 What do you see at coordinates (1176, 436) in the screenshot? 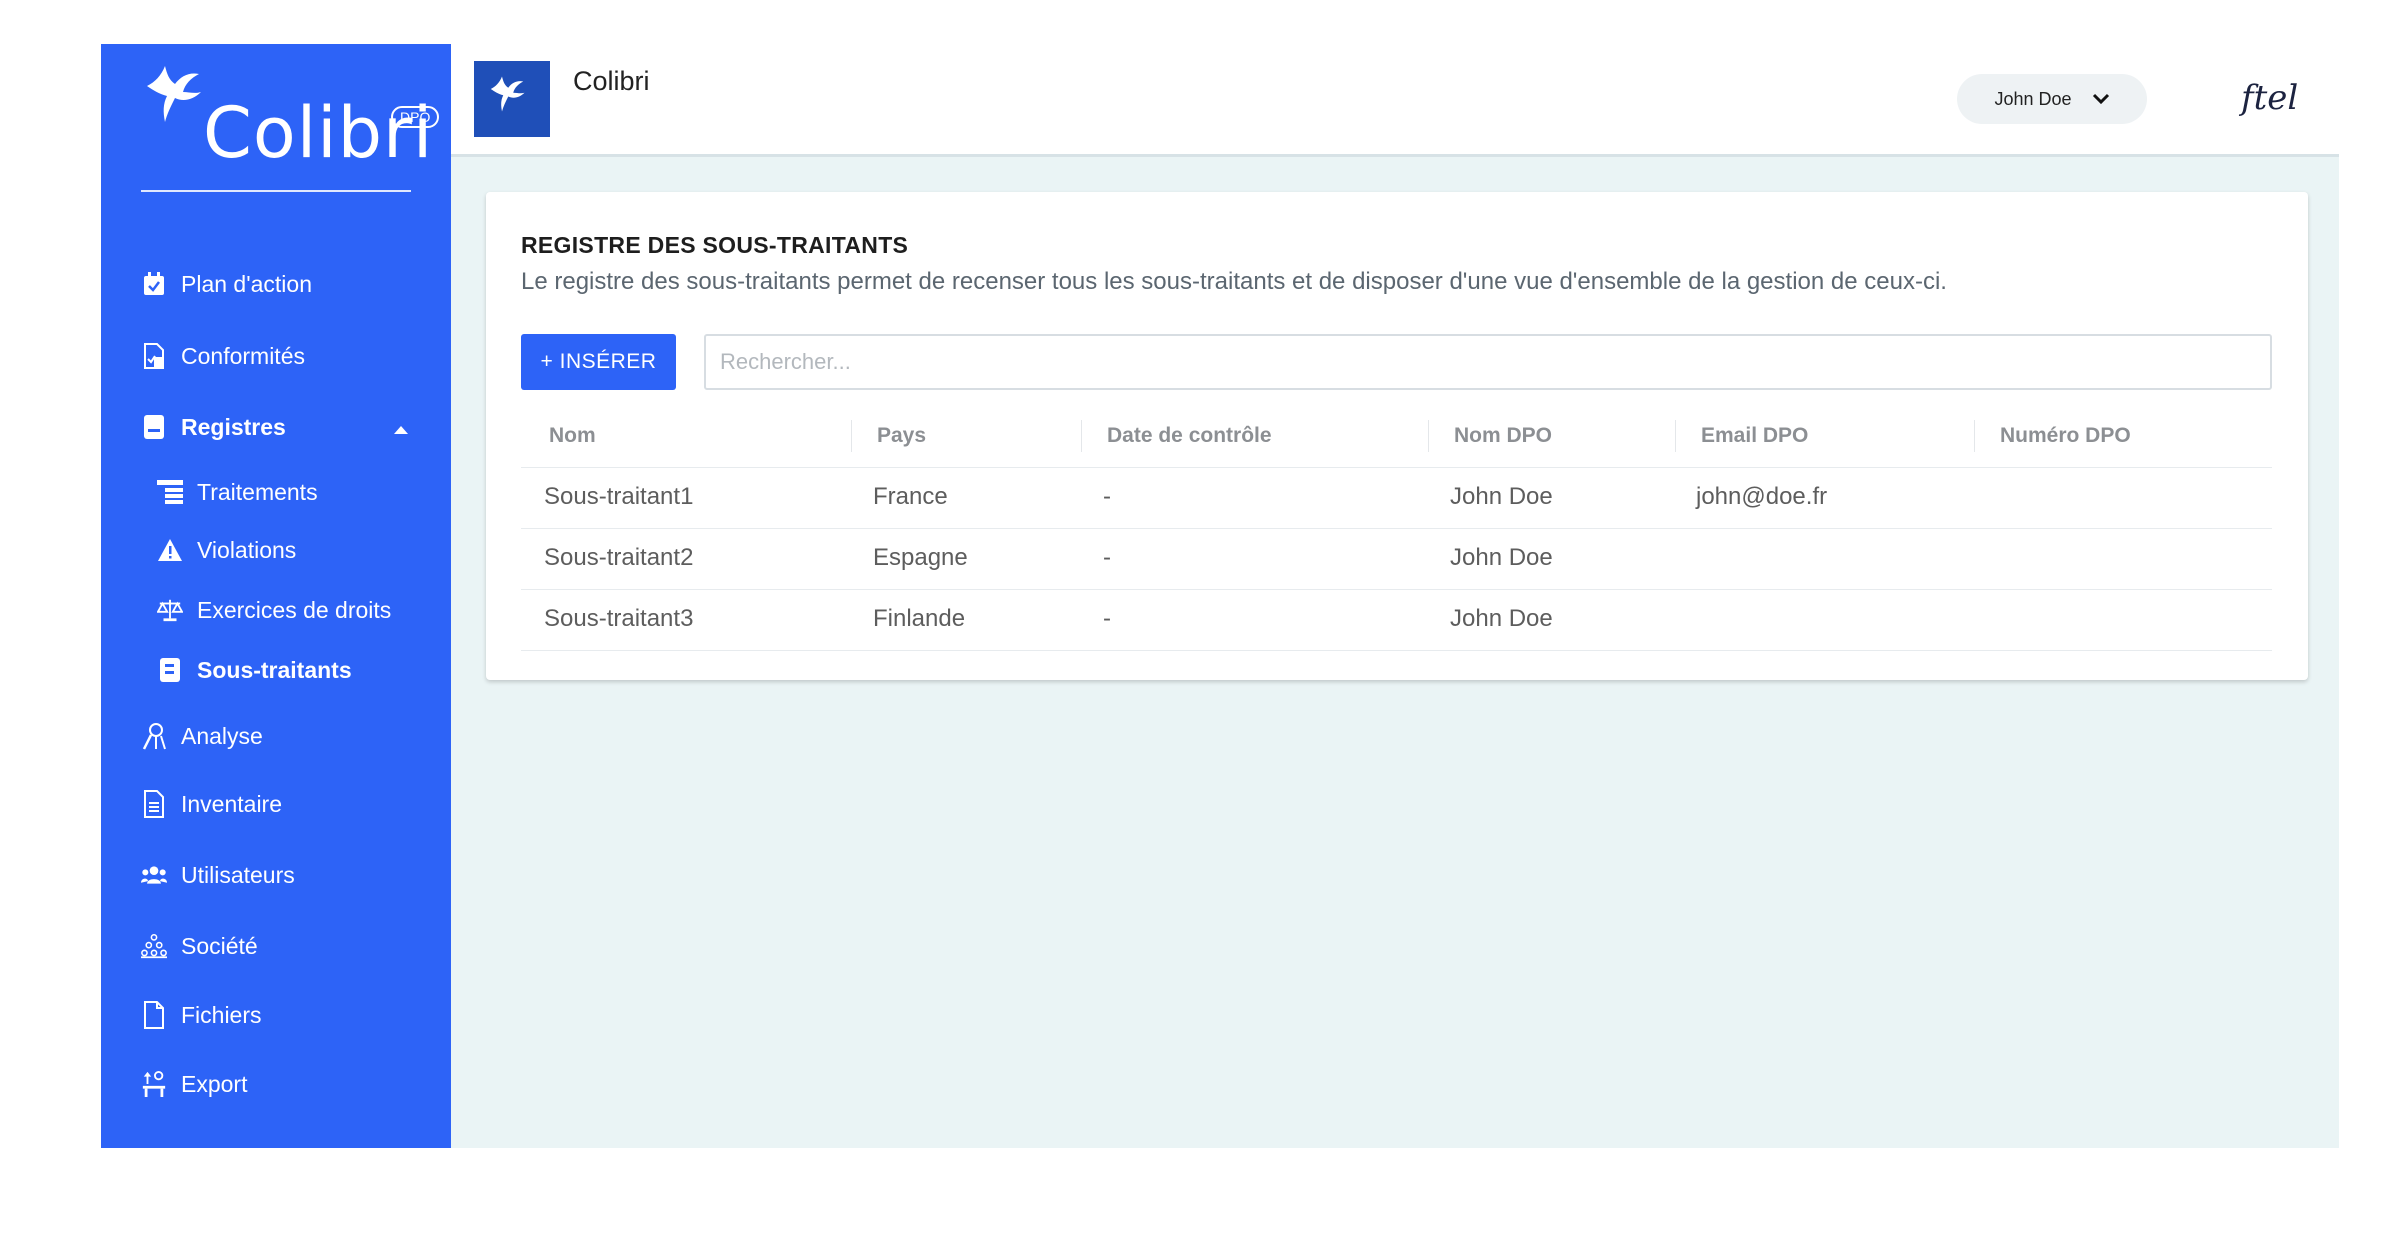
I see `column-header-date-controle: Date de contrôle` at bounding box center [1176, 436].